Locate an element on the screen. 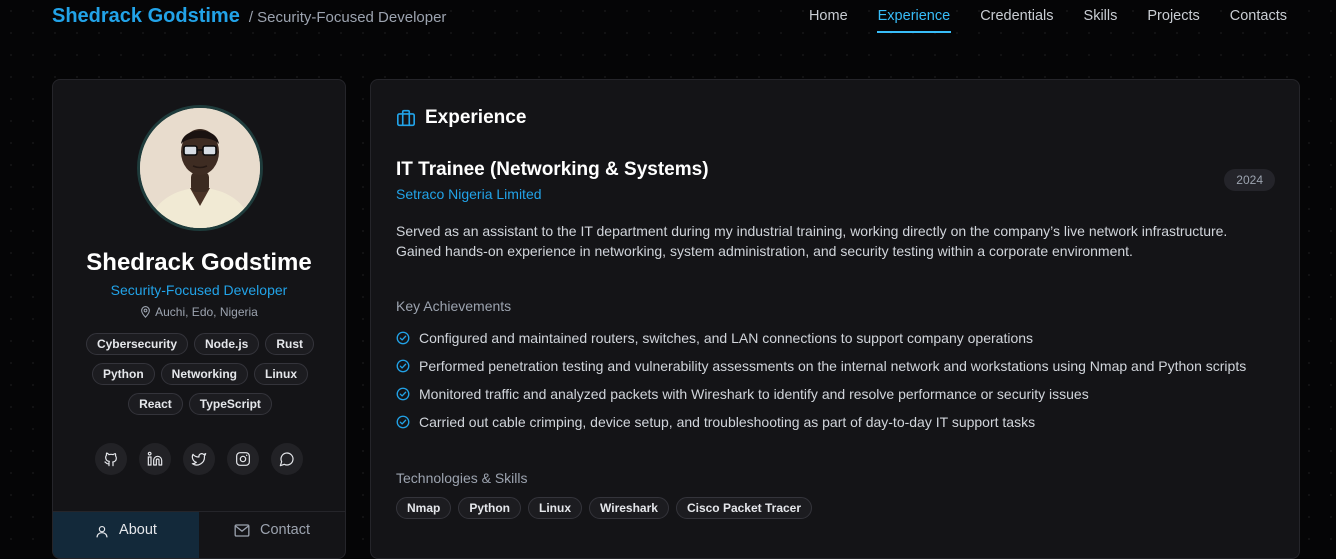  instagram-icon is located at coordinates (243, 459).